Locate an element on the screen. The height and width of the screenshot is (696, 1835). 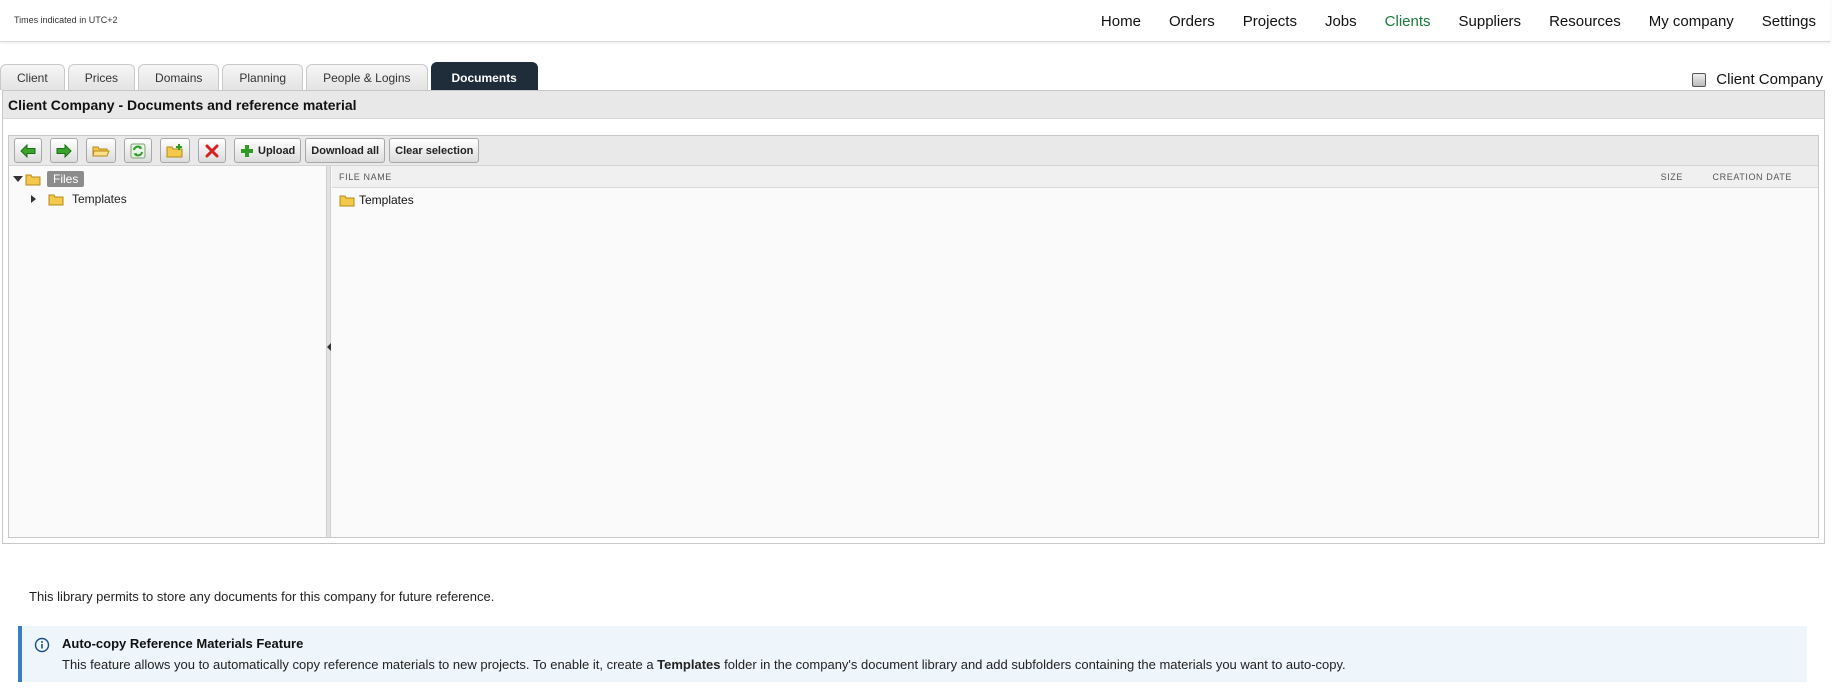
tree-root: Files is located at coordinates (49, 179).